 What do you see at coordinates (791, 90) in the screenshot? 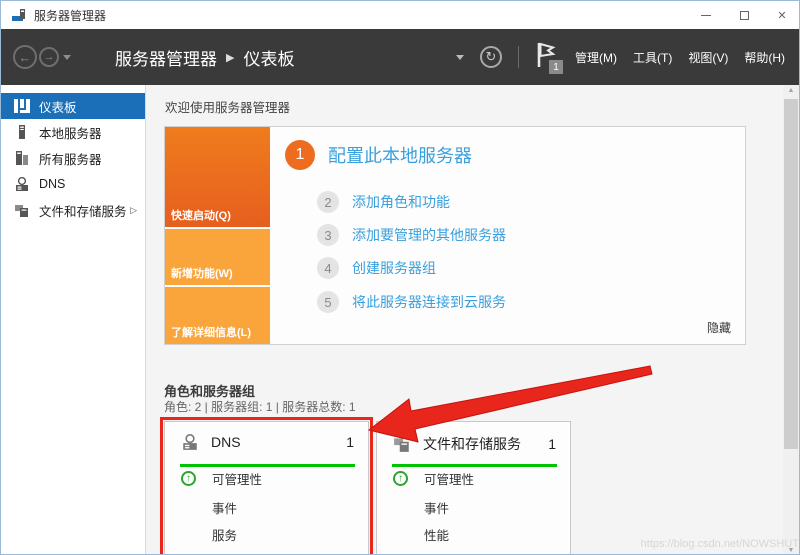
I see `scroll-up-icon: ▲` at bounding box center [791, 90].